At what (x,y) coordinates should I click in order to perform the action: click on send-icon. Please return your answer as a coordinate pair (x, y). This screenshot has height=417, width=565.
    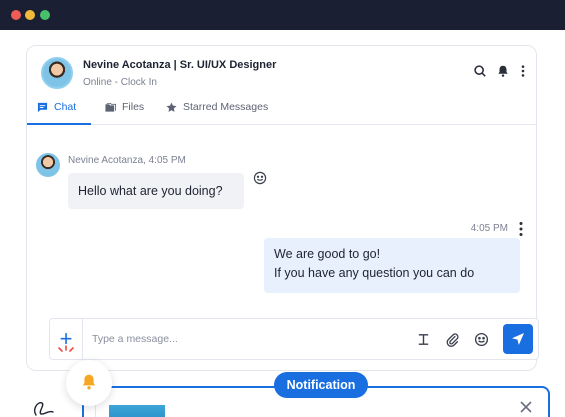
    Looking at the image, I should click on (518, 339).